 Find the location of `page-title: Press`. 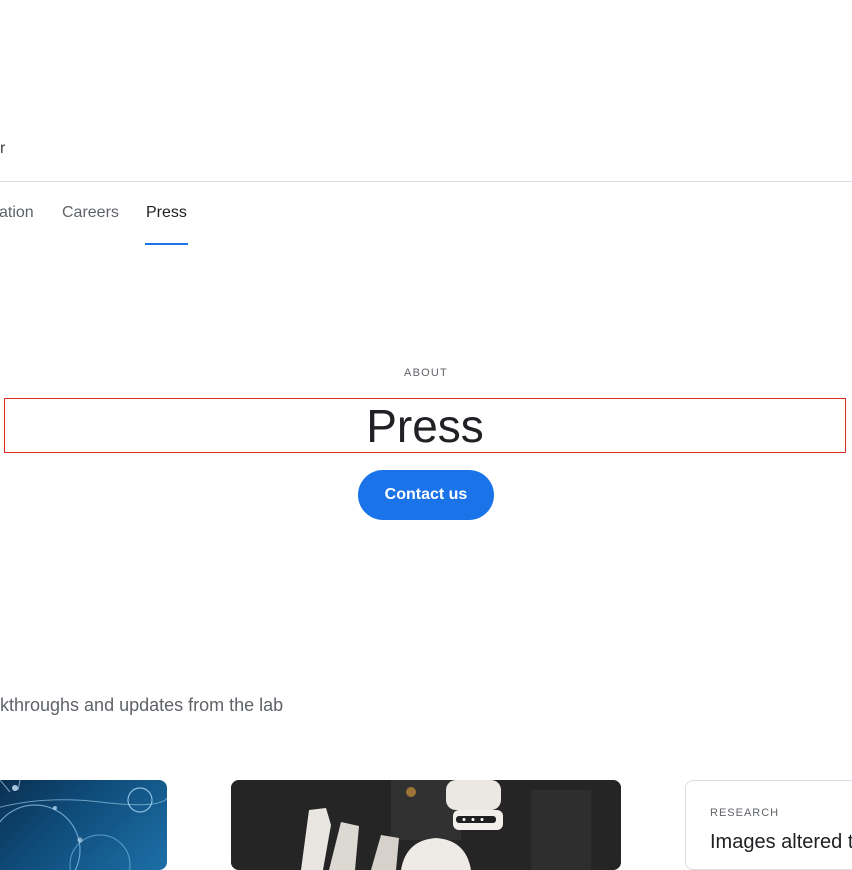

page-title: Press is located at coordinates (425, 425).